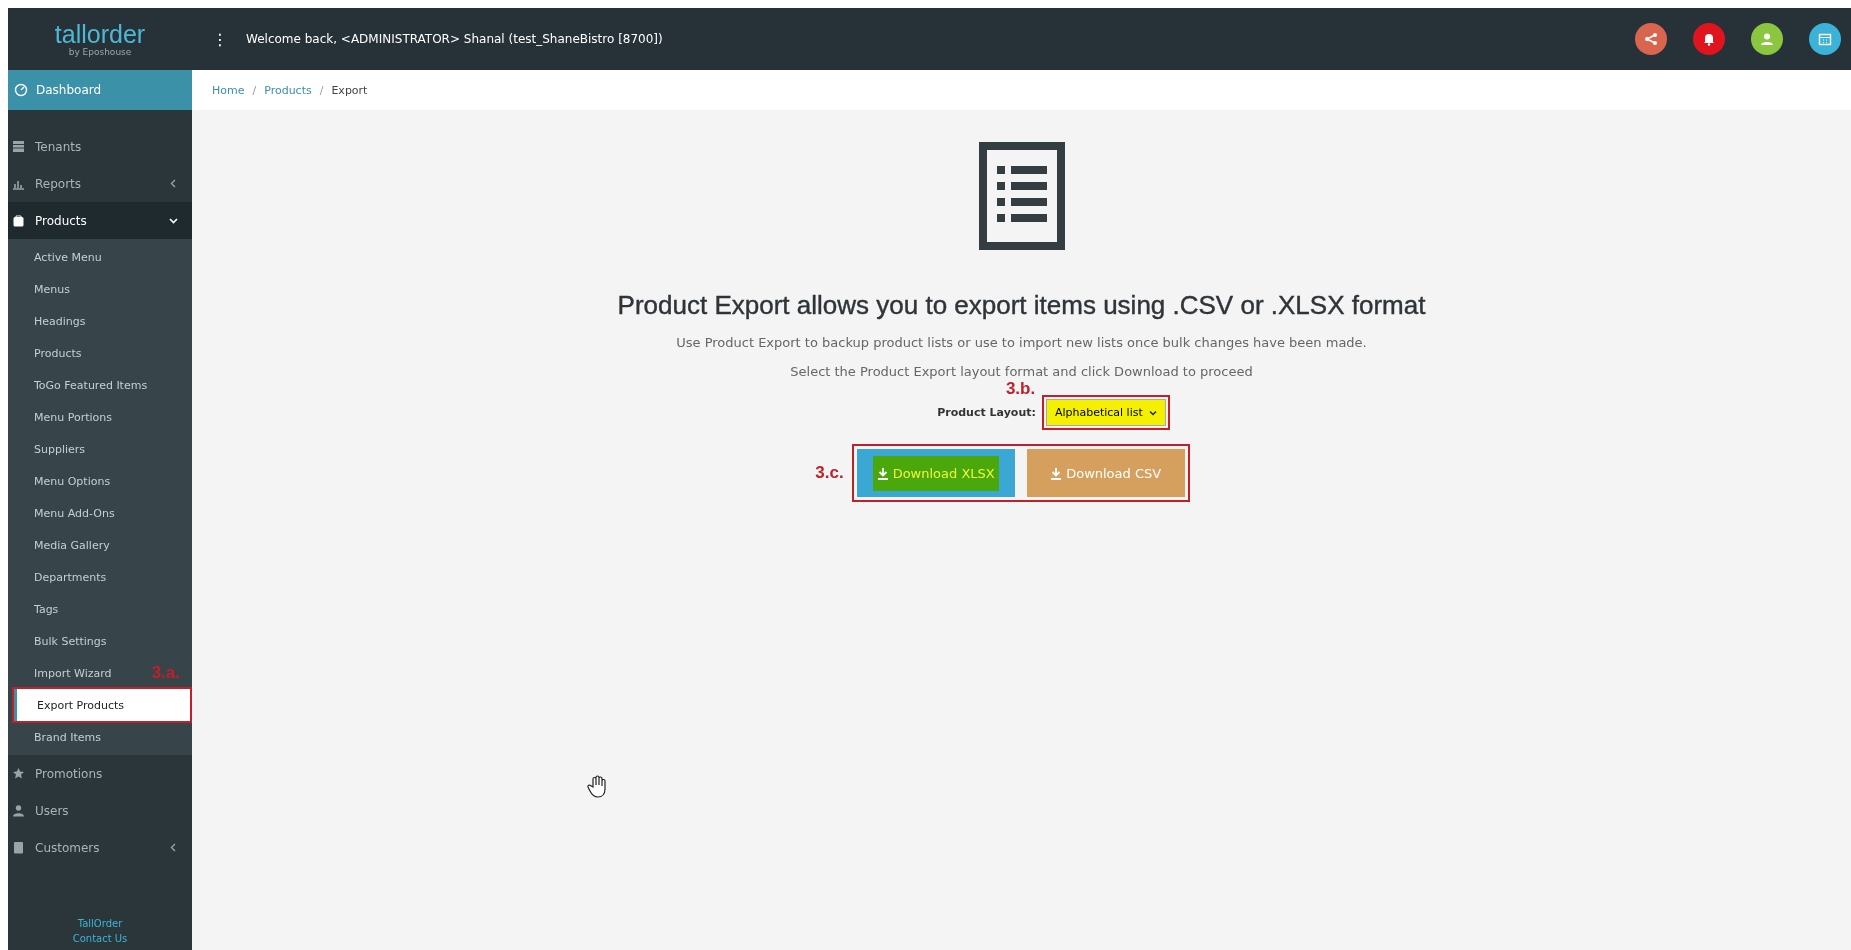 This screenshot has width=1851, height=950. I want to click on sidebar-subitem: Products, so click(45, 353).